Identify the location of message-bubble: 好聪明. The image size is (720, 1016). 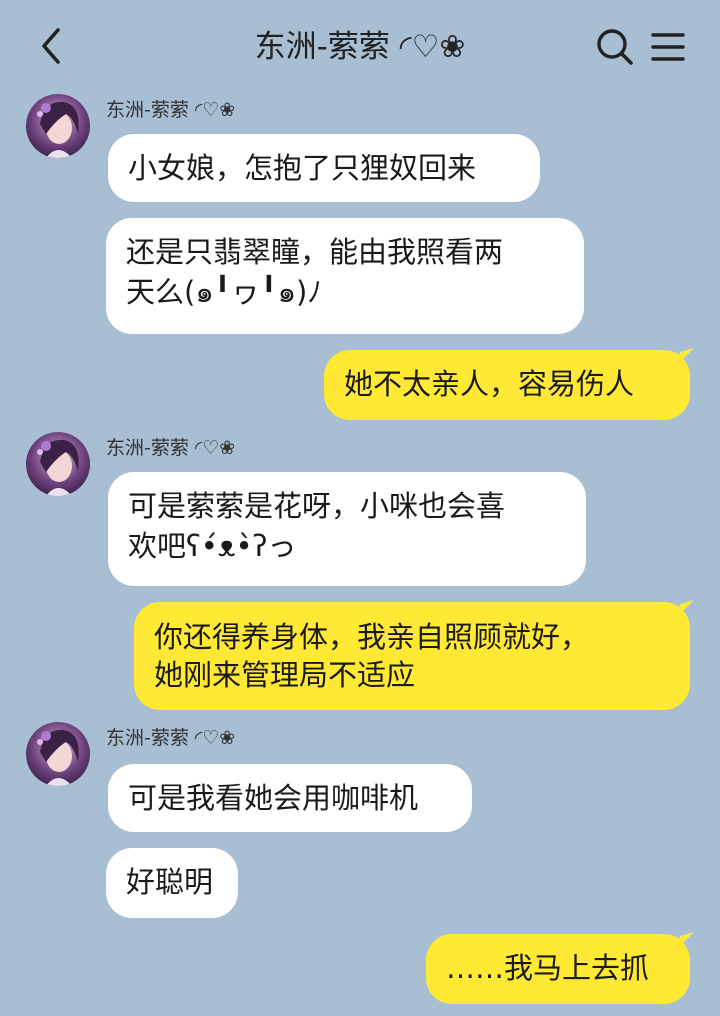
(172, 883).